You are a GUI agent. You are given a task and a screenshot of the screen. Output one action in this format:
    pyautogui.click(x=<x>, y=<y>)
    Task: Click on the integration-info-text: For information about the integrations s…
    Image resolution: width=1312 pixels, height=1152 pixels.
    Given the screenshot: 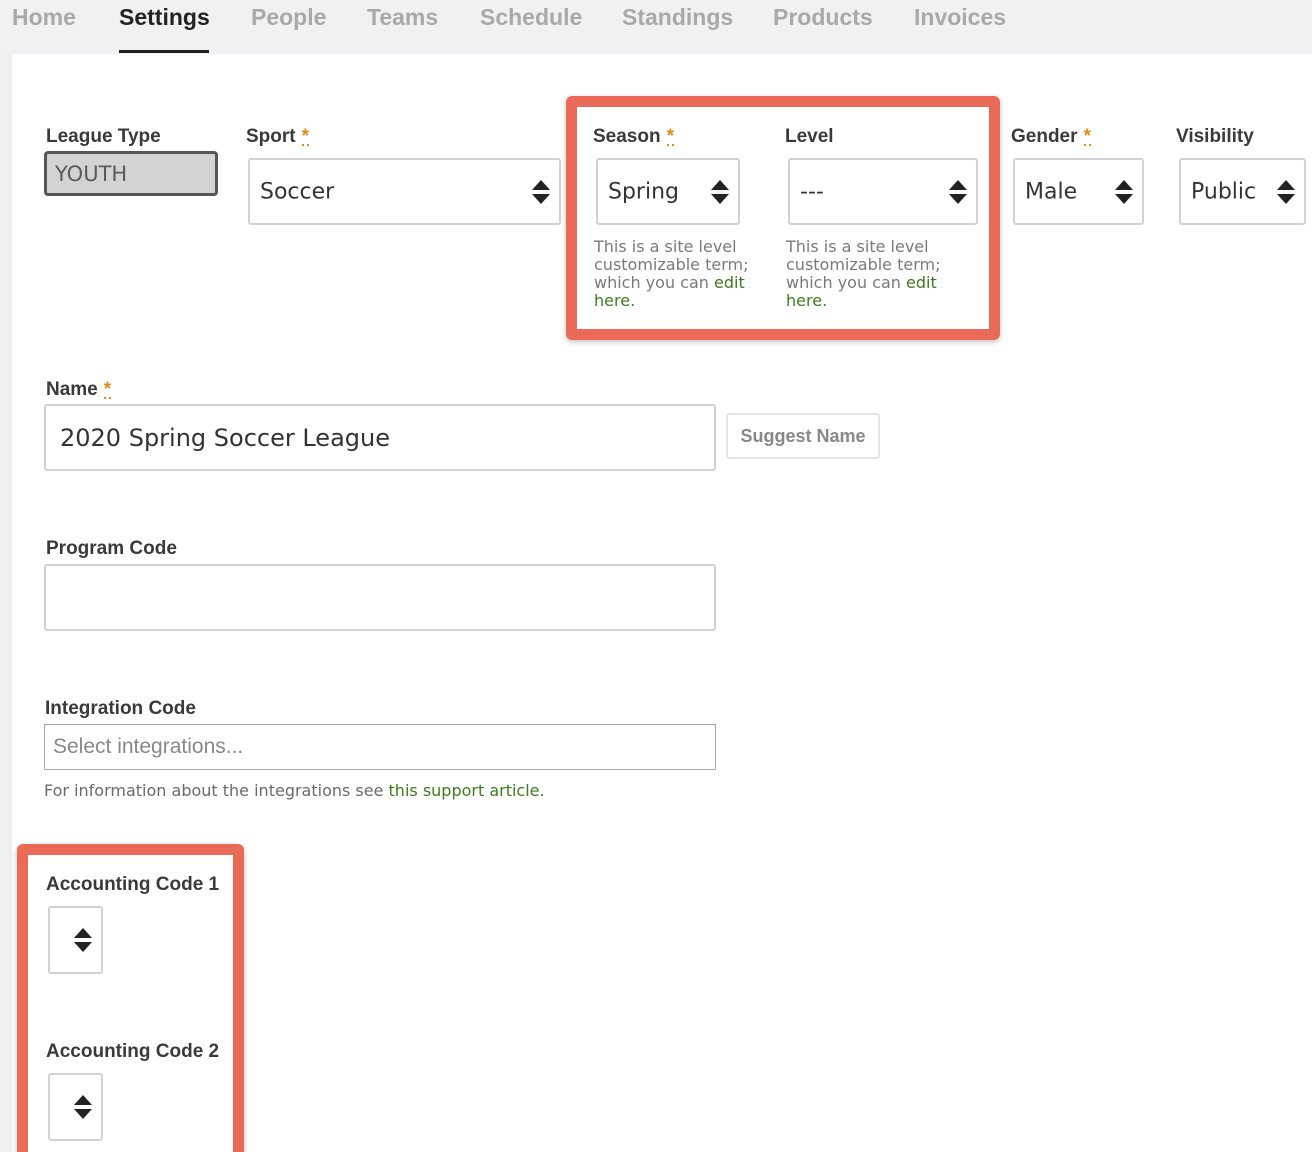 What is the action you would take?
    pyautogui.click(x=294, y=790)
    